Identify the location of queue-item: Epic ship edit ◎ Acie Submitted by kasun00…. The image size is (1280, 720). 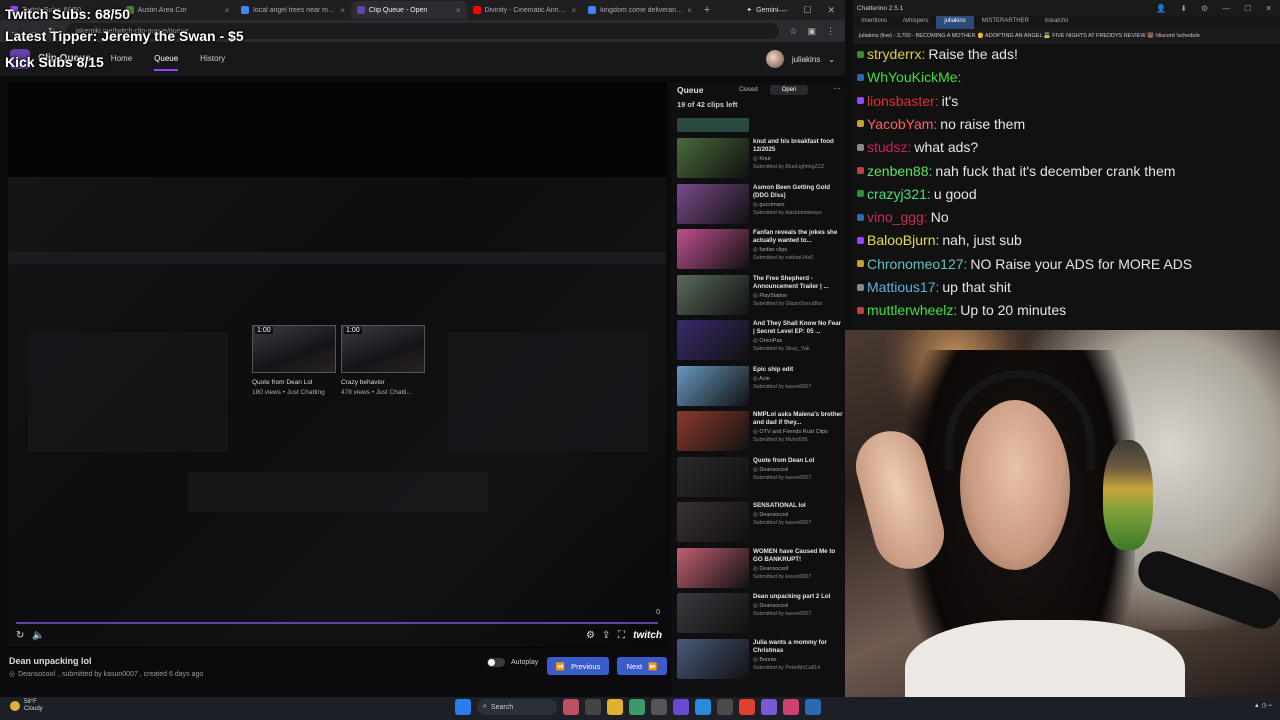
(760, 386).